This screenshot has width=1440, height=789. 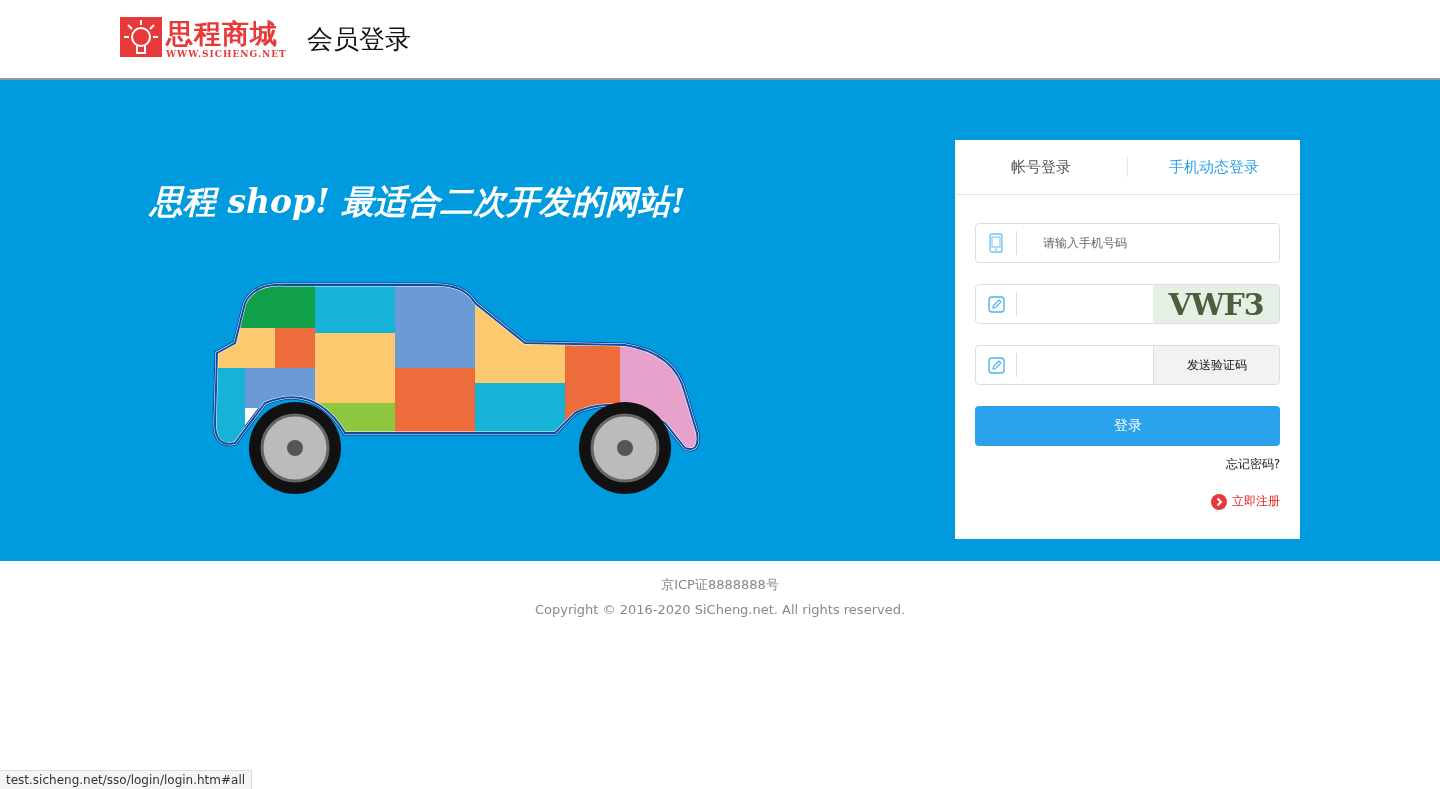 I want to click on logo-name: 思程商城, so click(x=222, y=34).